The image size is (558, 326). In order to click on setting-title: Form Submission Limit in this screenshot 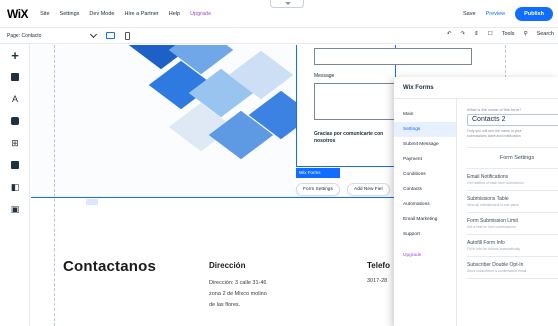, I will do `click(492, 221)`.